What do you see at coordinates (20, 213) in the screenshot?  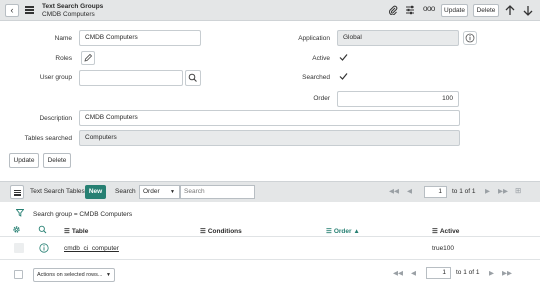 I see `filter-icon` at bounding box center [20, 213].